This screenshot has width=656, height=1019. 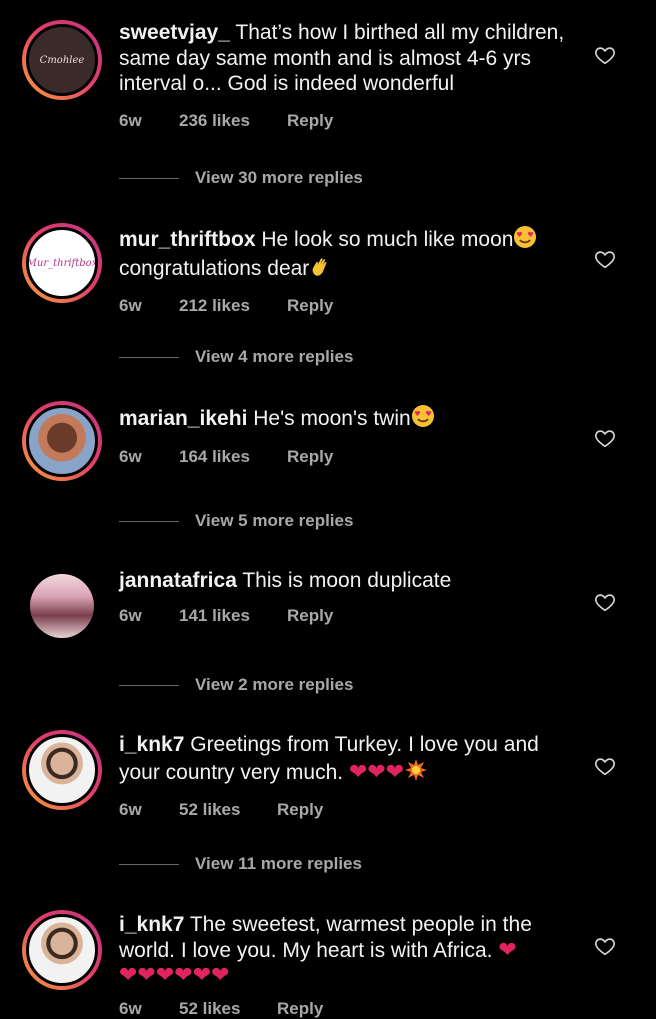 What do you see at coordinates (332, 418) in the screenshot?
I see `comment-body: He's moon's twin` at bounding box center [332, 418].